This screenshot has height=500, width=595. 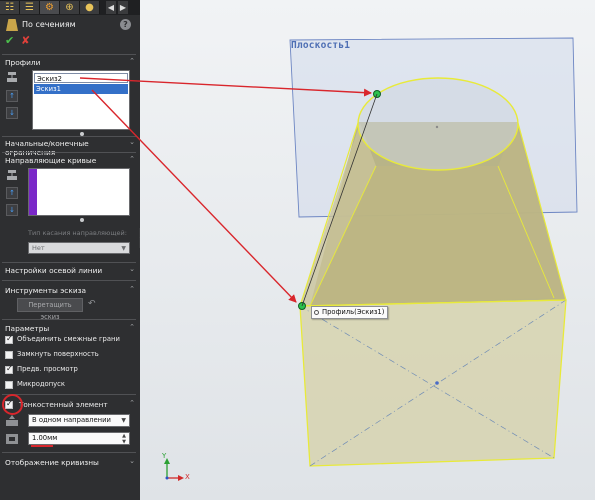 What do you see at coordinates (164, 456) in the screenshot?
I see `triad-y-label: Y` at bounding box center [164, 456].